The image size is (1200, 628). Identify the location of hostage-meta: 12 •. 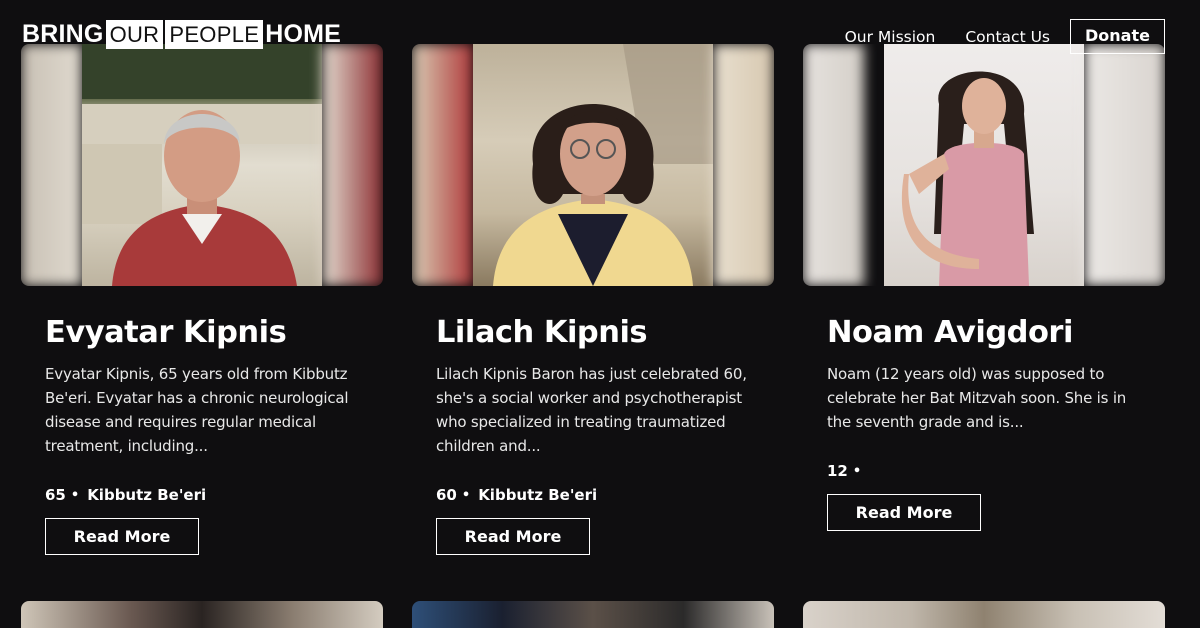
(996, 471).